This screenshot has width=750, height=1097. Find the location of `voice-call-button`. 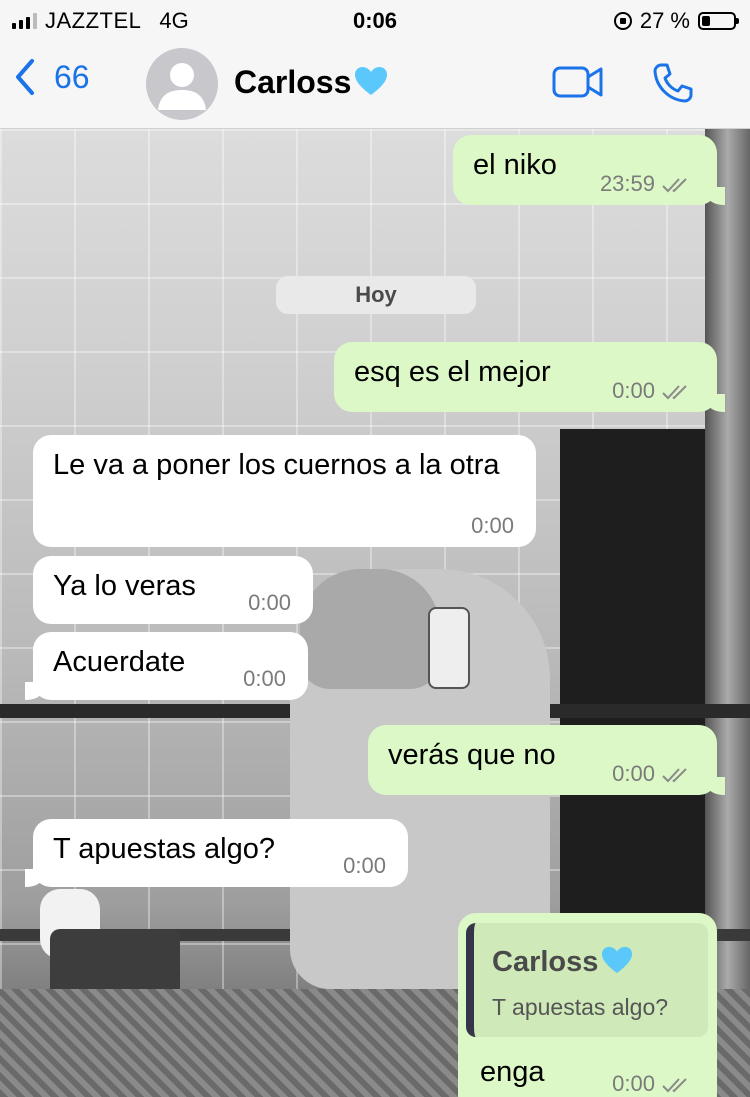

voice-call-button is located at coordinates (673, 85).